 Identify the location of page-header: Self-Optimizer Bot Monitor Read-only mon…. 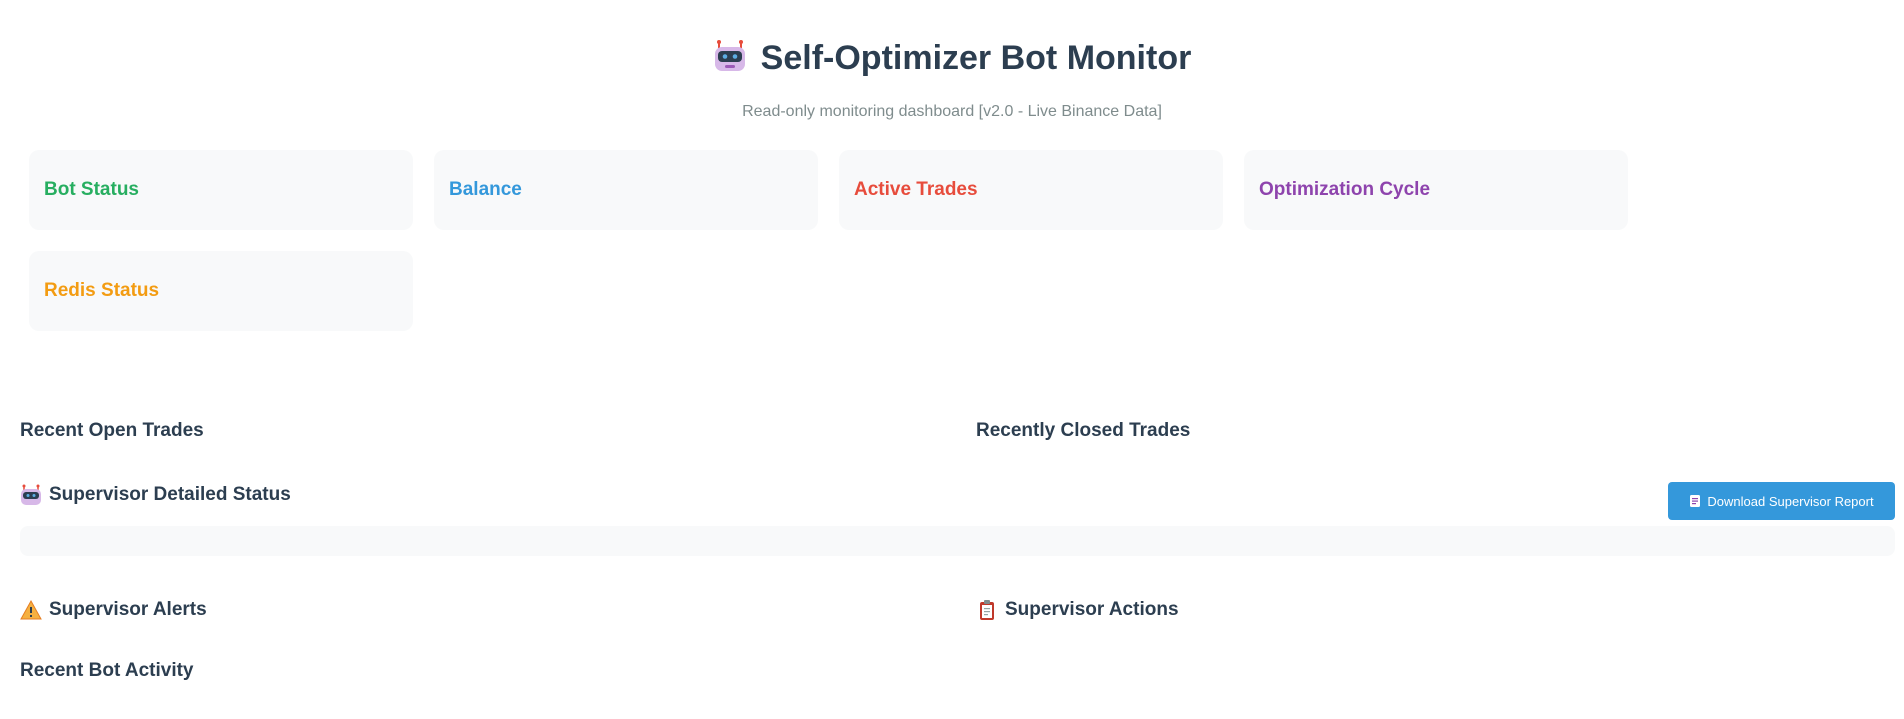
(952, 80).